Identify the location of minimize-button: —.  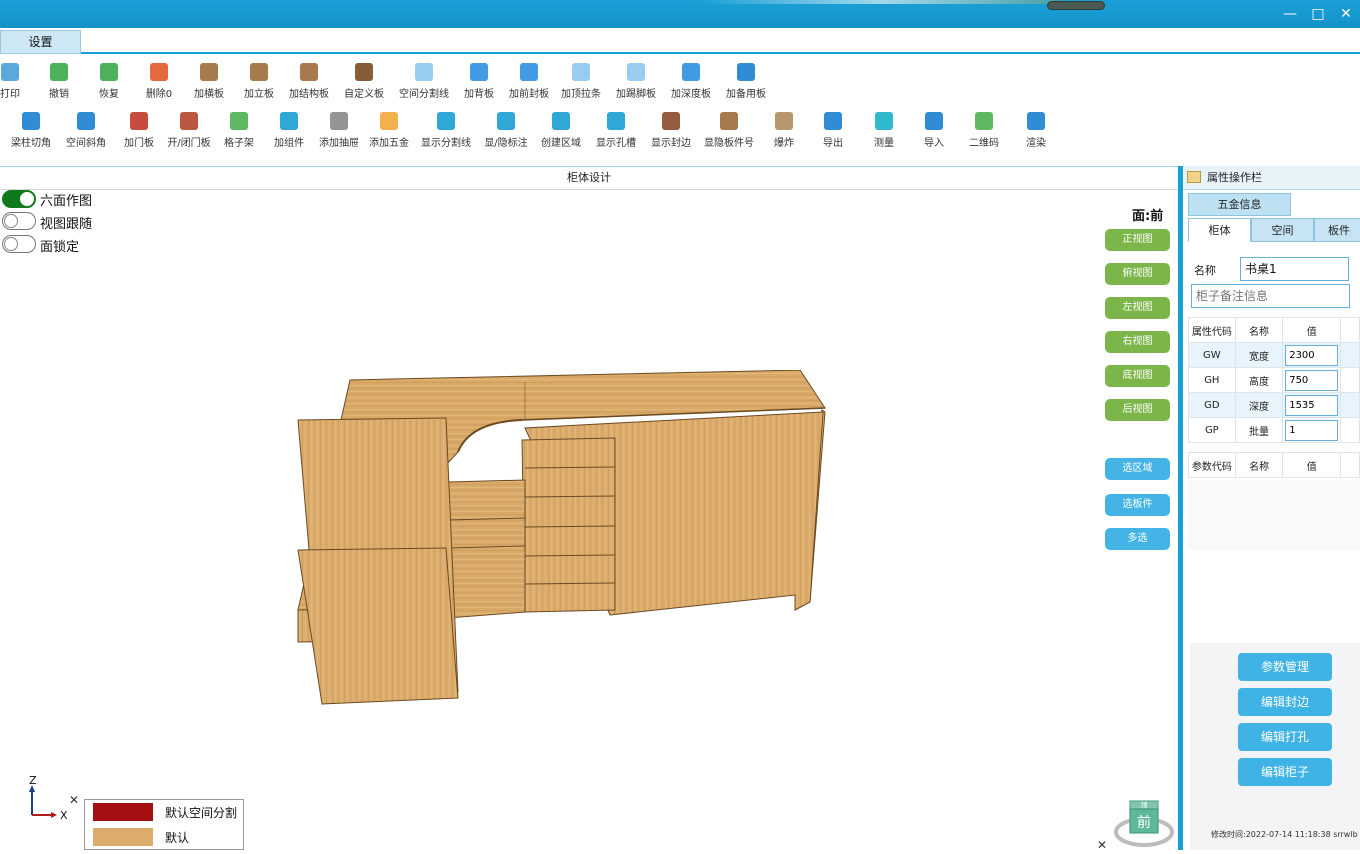
(1290, 14).